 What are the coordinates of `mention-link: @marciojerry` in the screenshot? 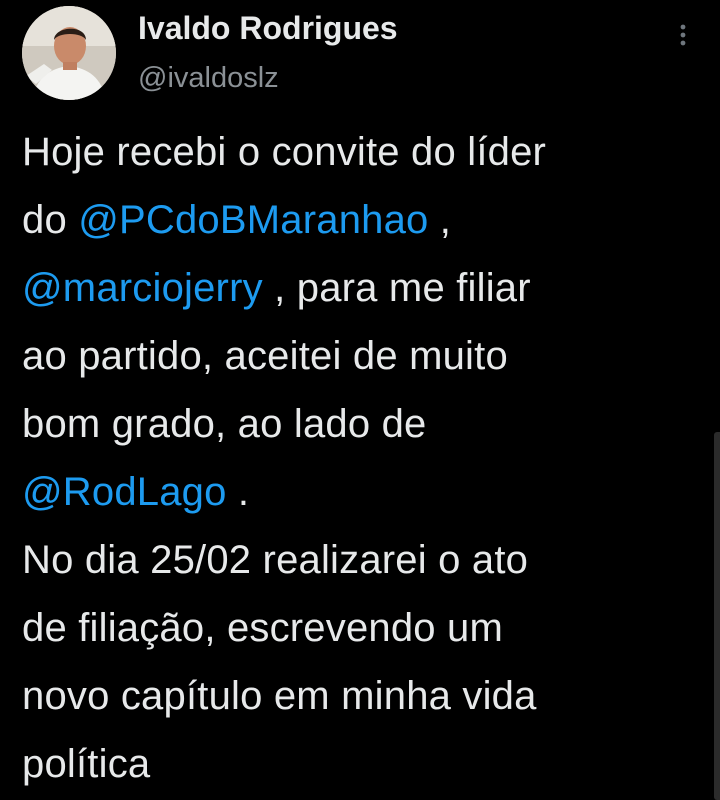 It's located at (142, 288).